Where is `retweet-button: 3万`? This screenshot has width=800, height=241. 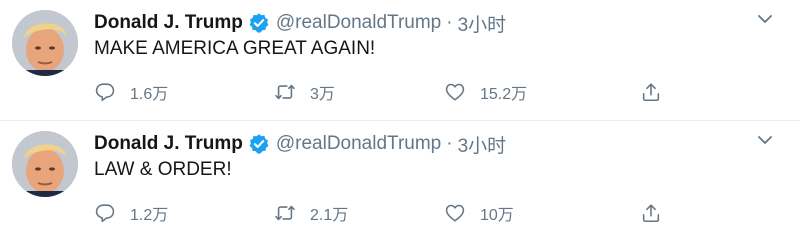 retweet-button: 3万 is located at coordinates (304, 92).